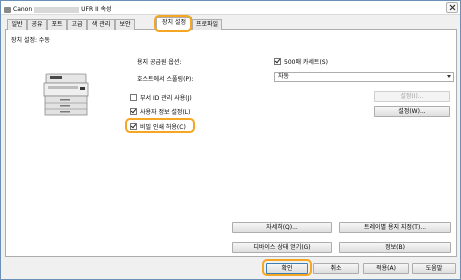  I want to click on user-info-checkbox: 사용자 정보 설정(L), so click(160, 111).